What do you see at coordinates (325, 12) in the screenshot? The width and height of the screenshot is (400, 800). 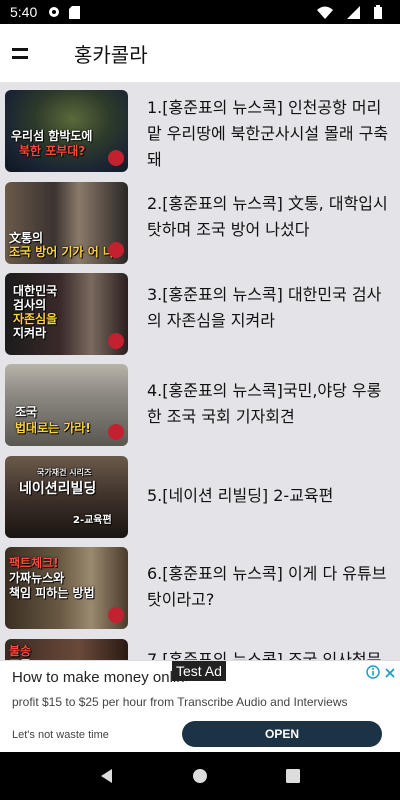 I see `wifi-icon` at bounding box center [325, 12].